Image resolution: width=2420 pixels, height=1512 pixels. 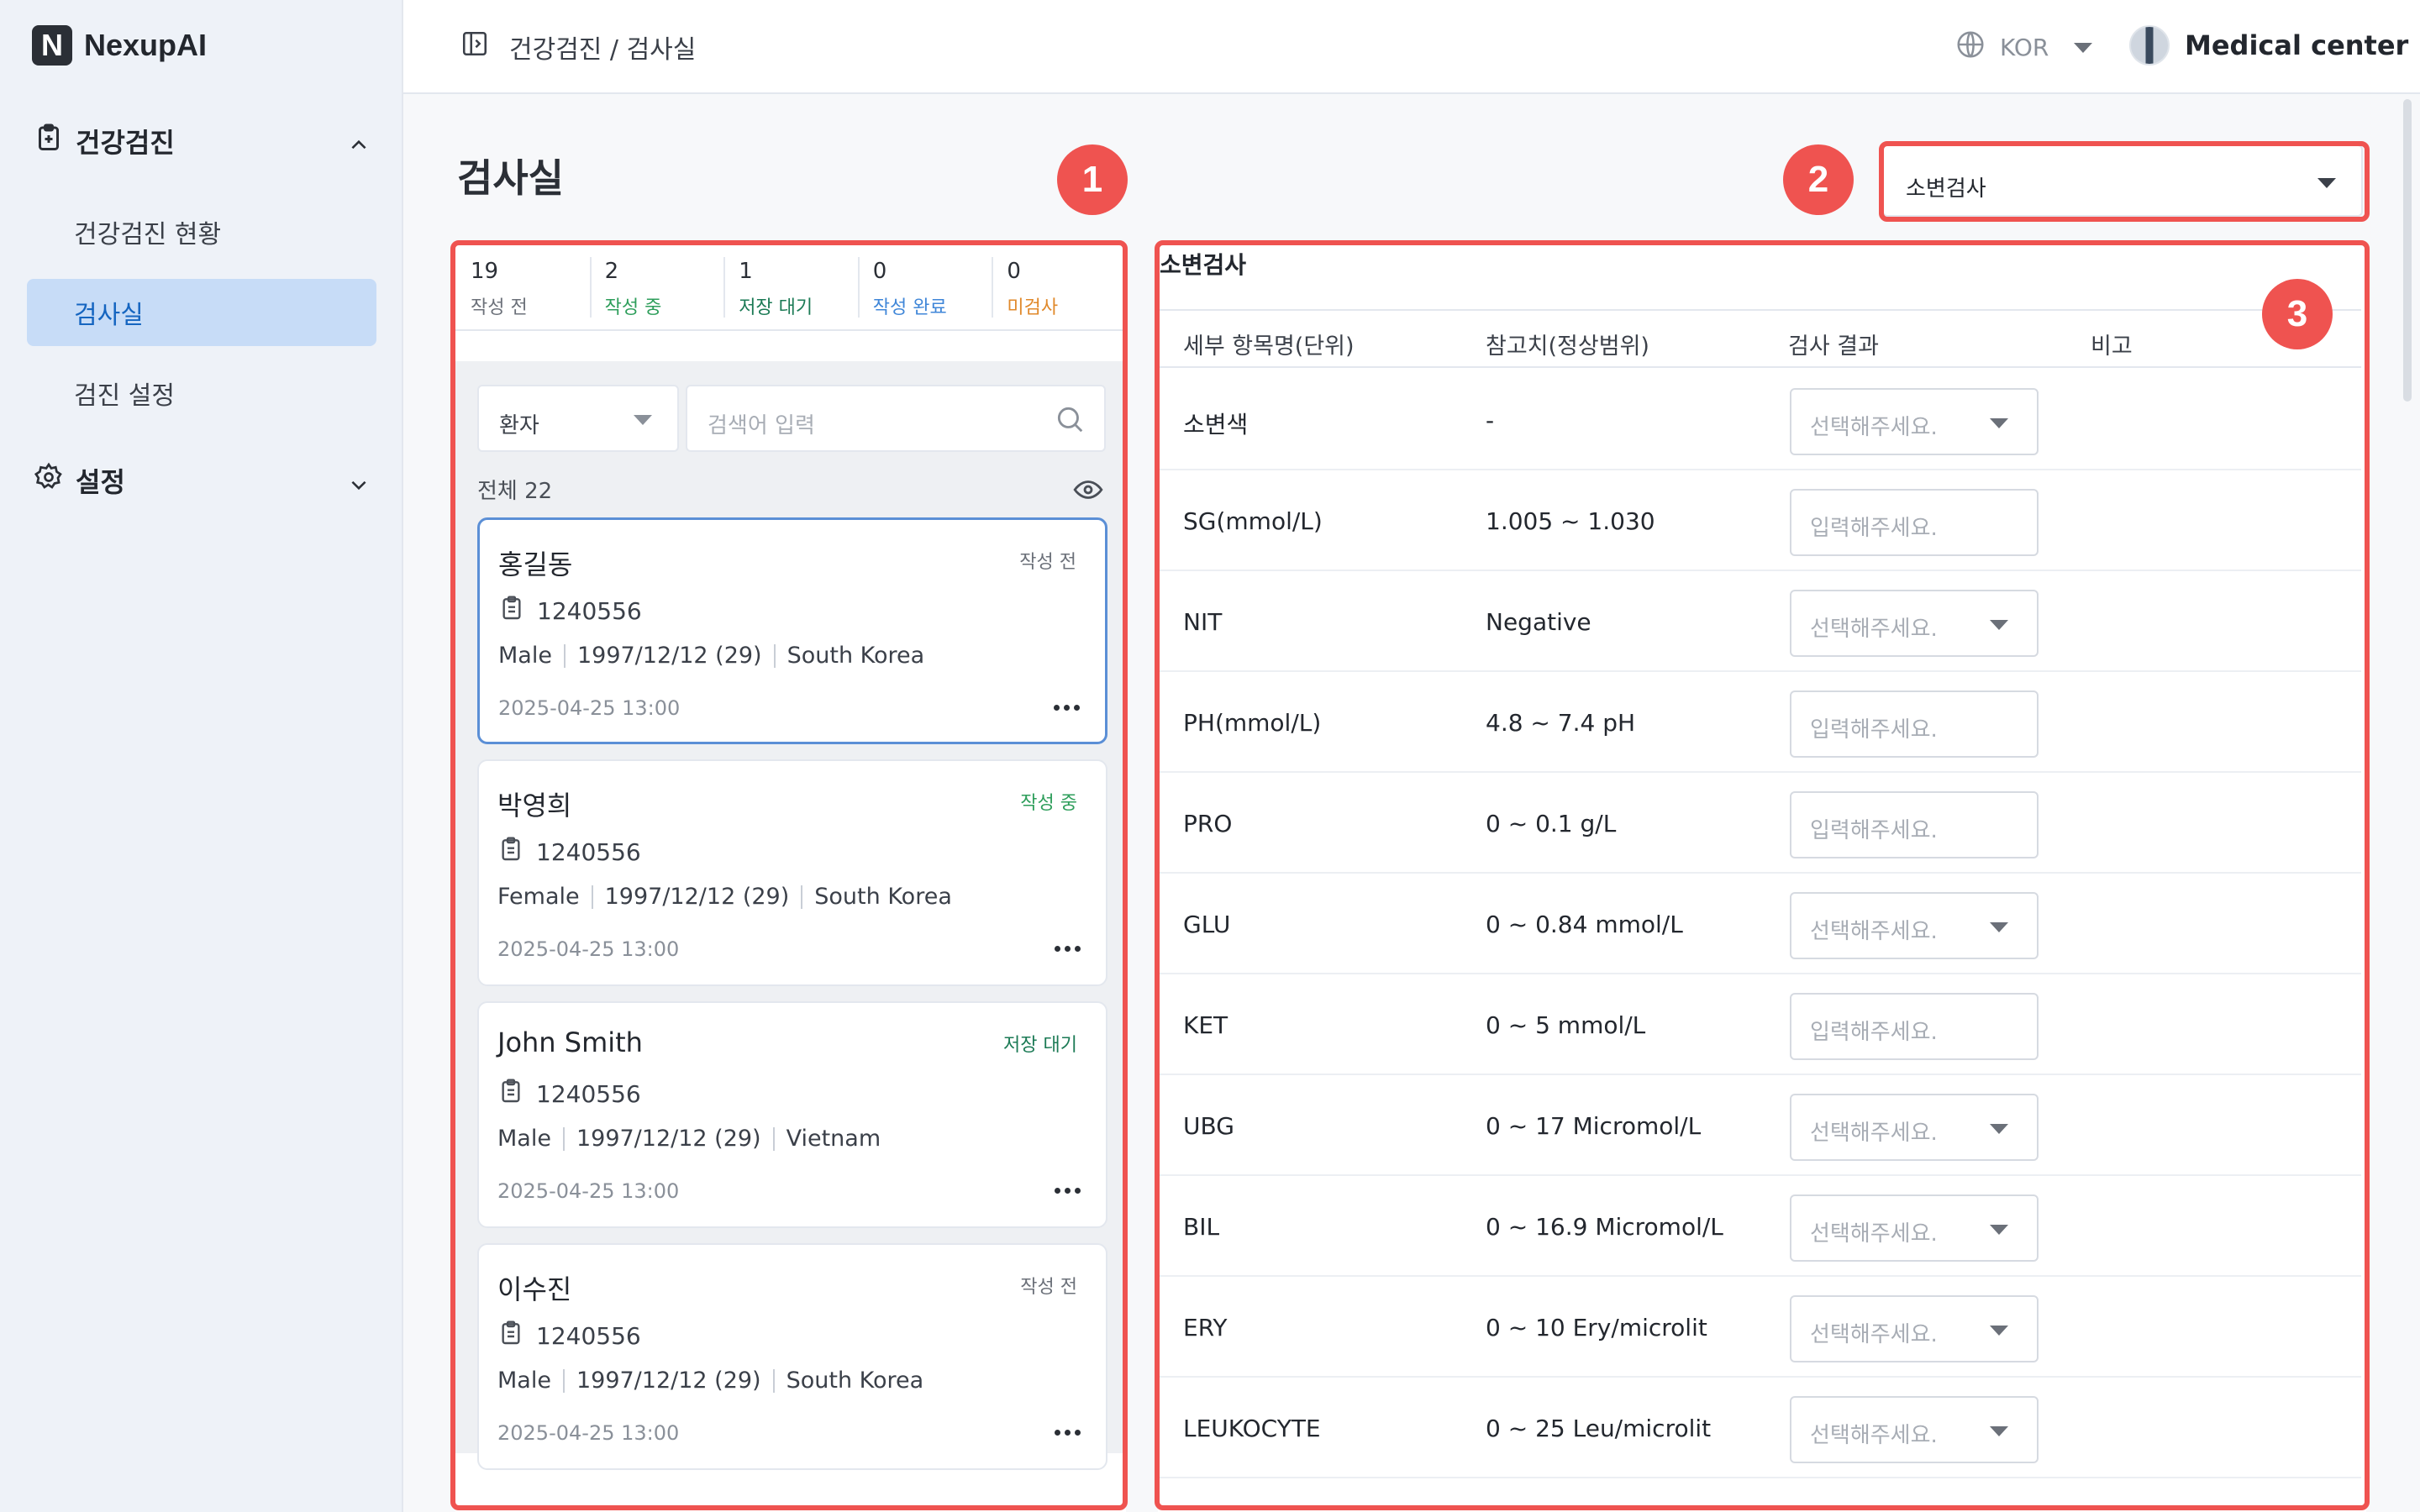 I want to click on sidebar-group-label: 설정, so click(x=100, y=482).